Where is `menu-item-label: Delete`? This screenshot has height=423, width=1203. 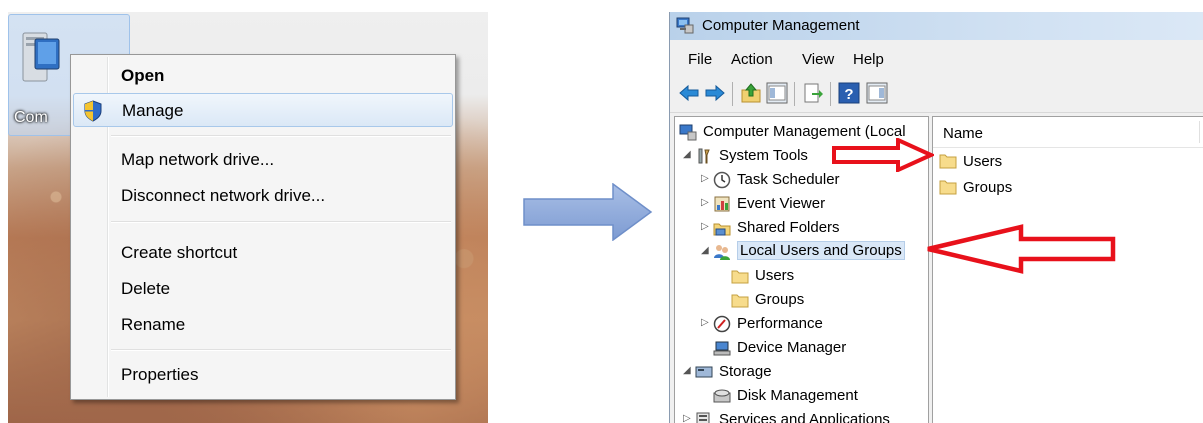 menu-item-label: Delete is located at coordinates (146, 288).